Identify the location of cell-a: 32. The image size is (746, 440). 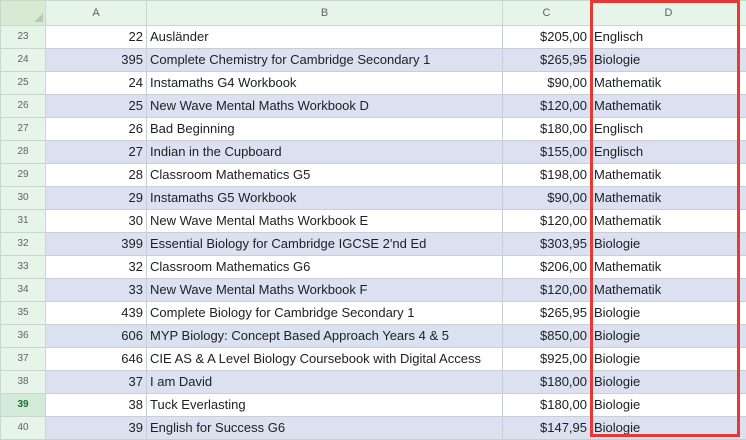
(96, 267).